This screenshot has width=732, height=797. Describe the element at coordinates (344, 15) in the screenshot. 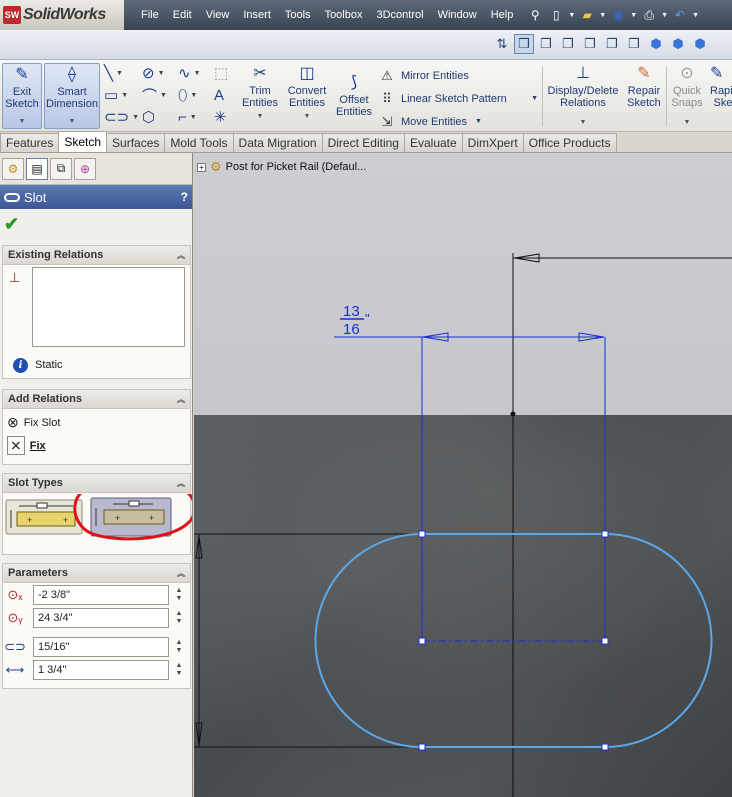

I see `menu-toolbox: Toolbox` at that location.